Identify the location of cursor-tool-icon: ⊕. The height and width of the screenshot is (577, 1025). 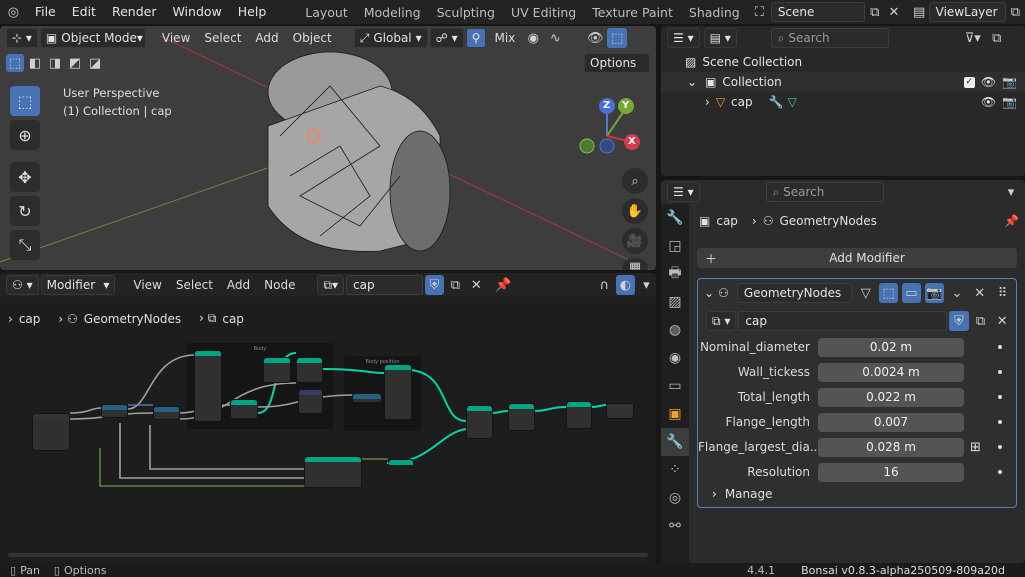
(25, 135).